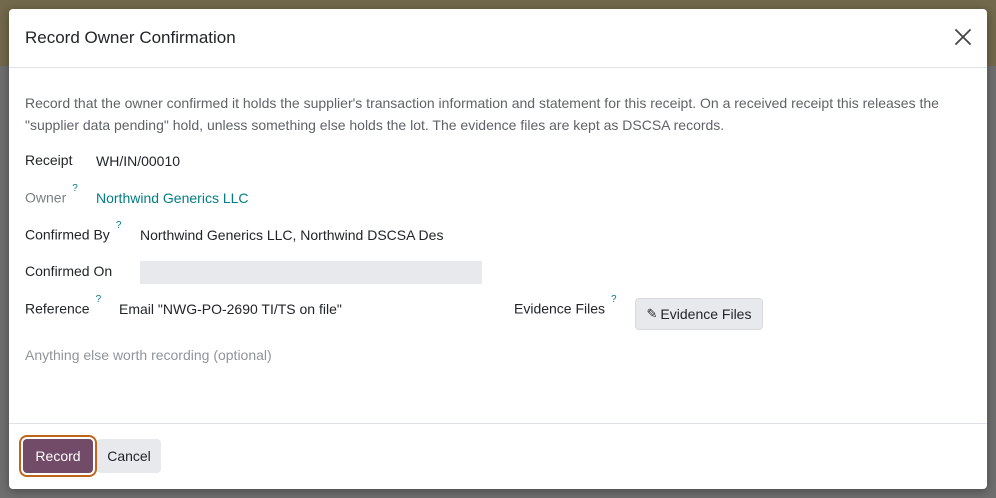 This screenshot has height=498, width=996. Describe the element at coordinates (46, 197) in the screenshot. I see `owner-label-text: Owner` at that location.